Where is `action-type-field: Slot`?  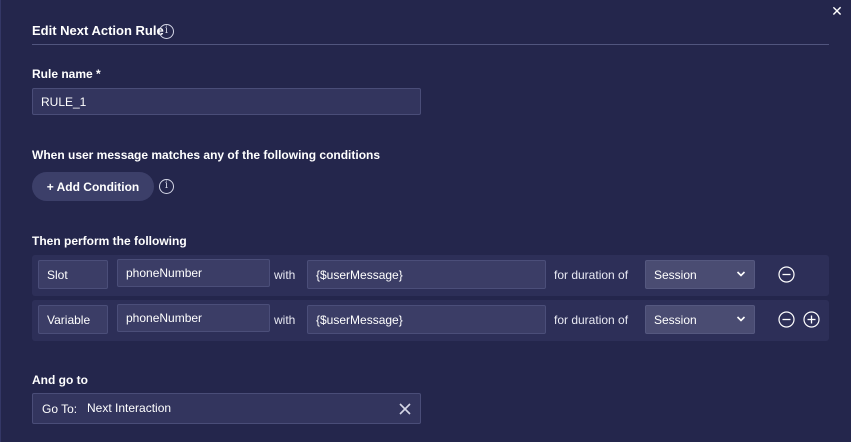
action-type-field: Slot is located at coordinates (73, 274).